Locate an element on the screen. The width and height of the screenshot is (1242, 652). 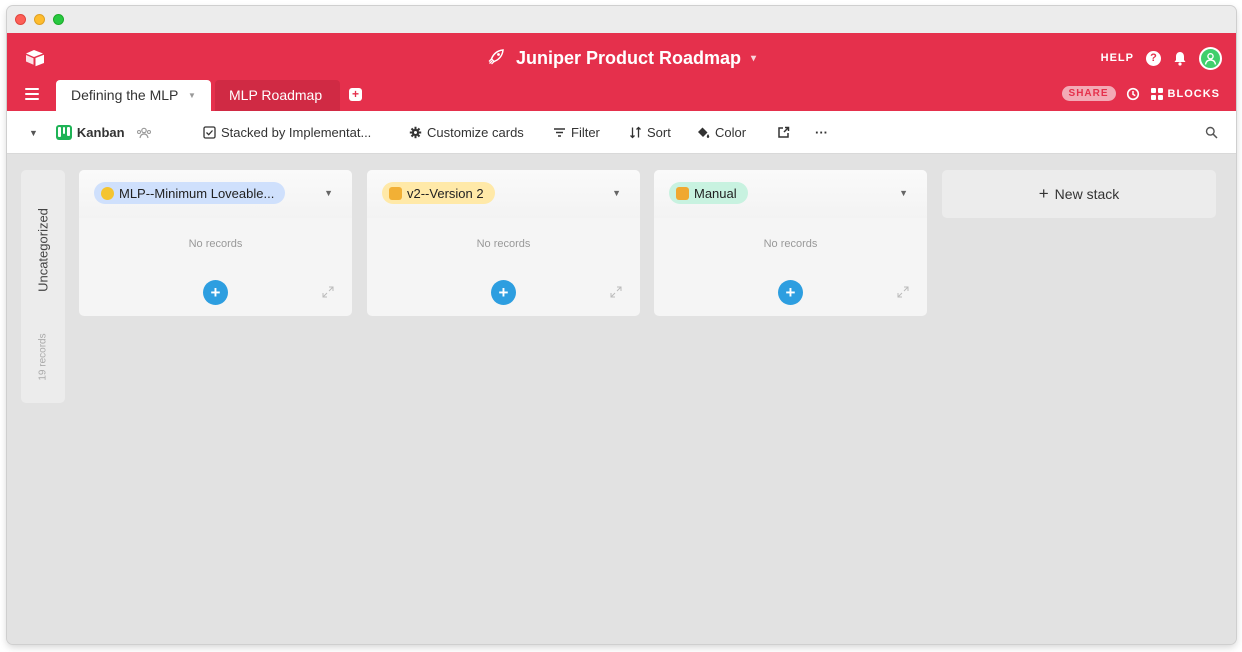
sort-label: Sort is located at coordinates (659, 132).